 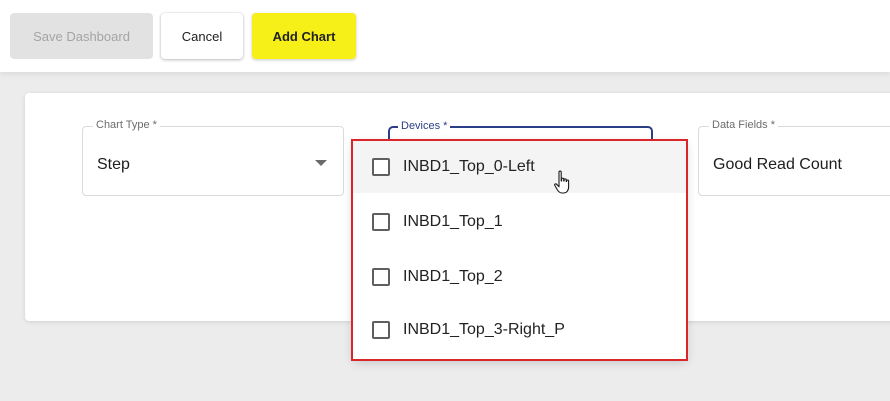 What do you see at coordinates (777, 164) in the screenshot?
I see `data-fields-value: Good Read Count` at bounding box center [777, 164].